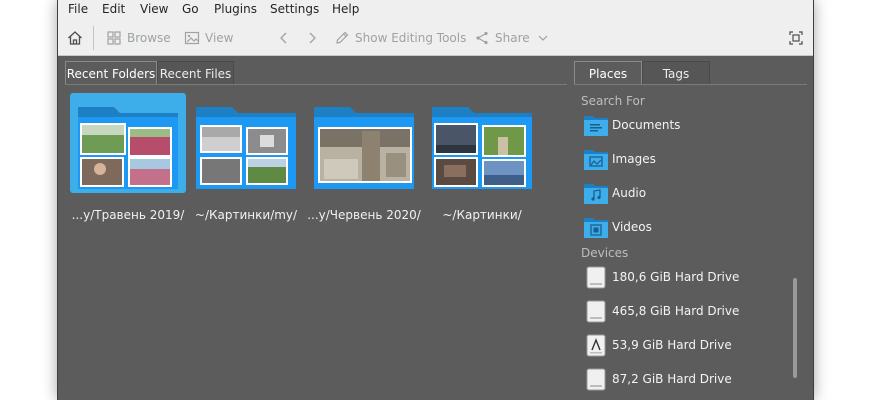 The width and height of the screenshot is (870, 400). Describe the element at coordinates (114, 38) in the screenshot. I see `browse-grid-icon` at that location.